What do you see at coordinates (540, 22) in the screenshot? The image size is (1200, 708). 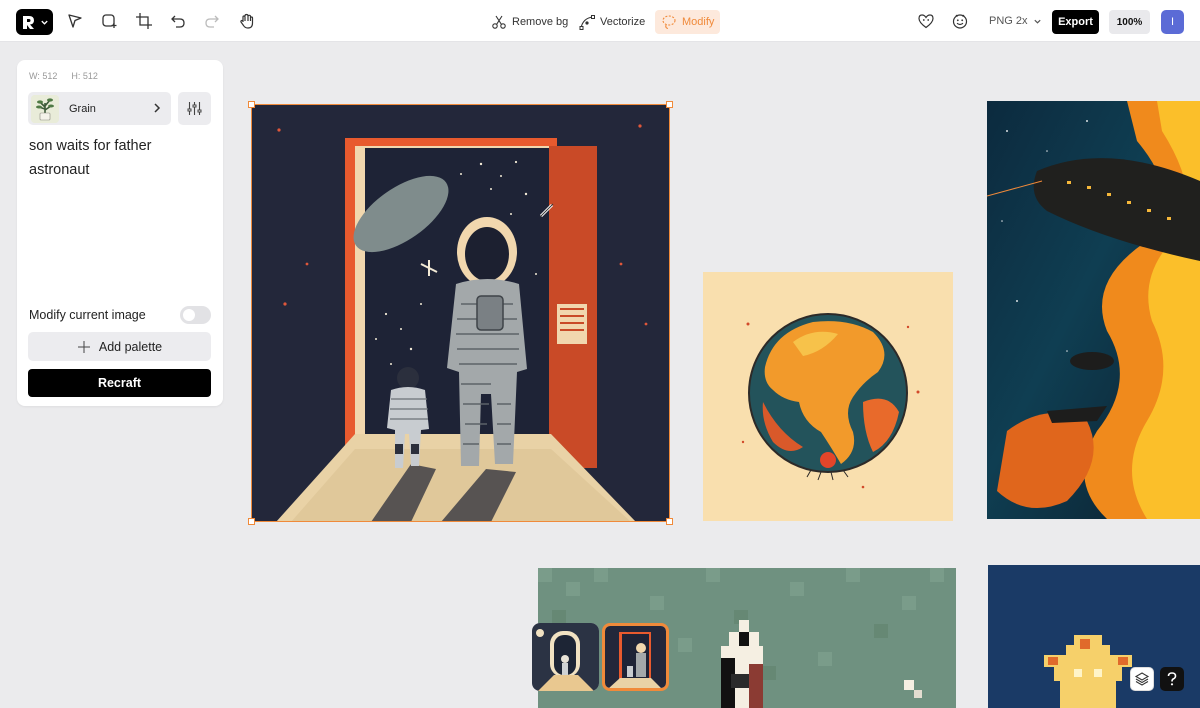 I see `remove-bg-label: Remove bg` at bounding box center [540, 22].